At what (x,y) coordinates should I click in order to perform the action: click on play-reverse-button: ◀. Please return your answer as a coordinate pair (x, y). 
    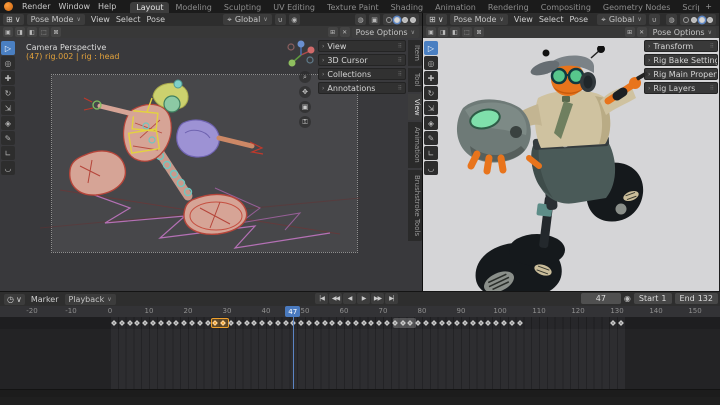
    Looking at the image, I should click on (349, 298).